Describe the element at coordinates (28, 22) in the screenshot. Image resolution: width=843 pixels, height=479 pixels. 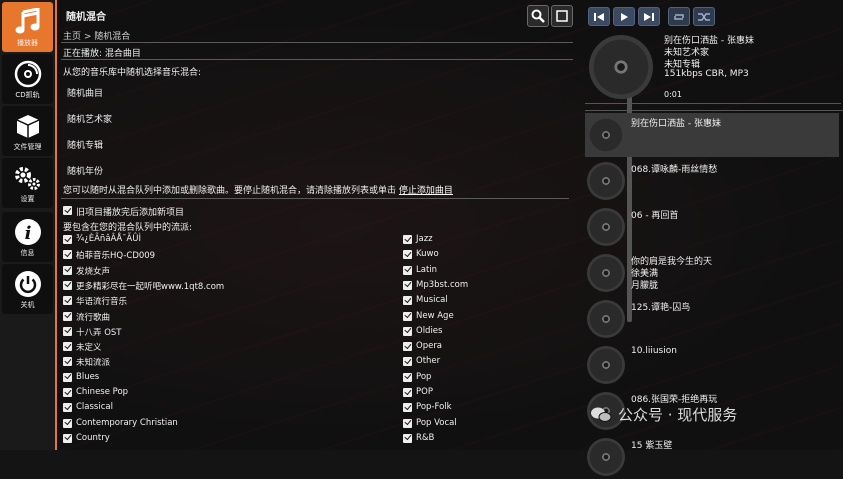
I see `music-note-icon` at that location.